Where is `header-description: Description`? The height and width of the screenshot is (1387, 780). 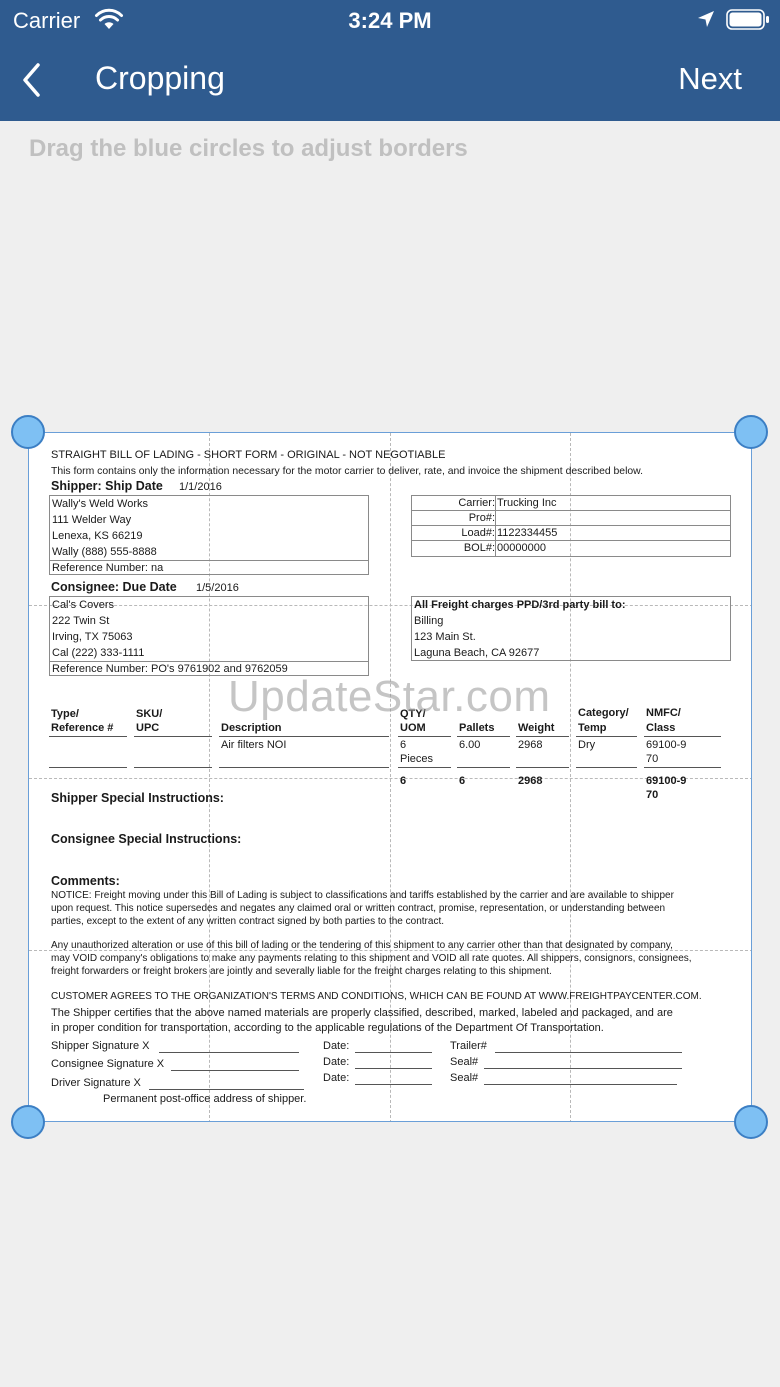
header-description: Description is located at coordinates (251, 728).